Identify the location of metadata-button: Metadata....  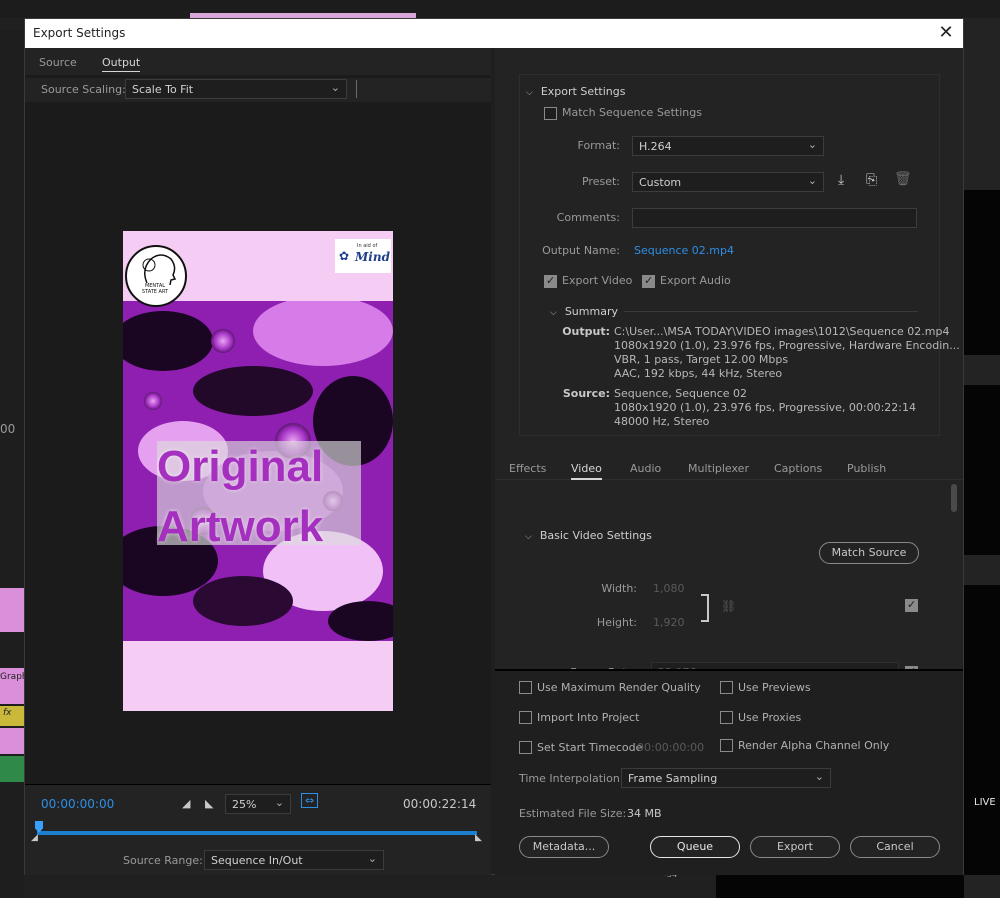
(564, 847).